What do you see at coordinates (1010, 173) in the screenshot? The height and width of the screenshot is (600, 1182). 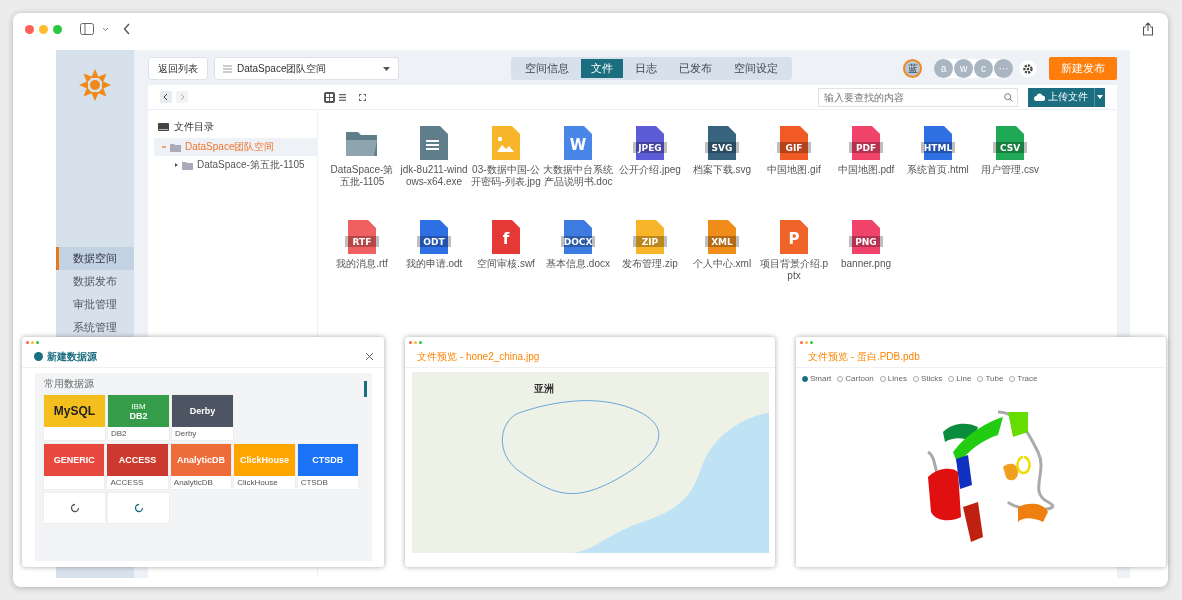 I see `file-item: CSV 用户管理.csv` at bounding box center [1010, 173].